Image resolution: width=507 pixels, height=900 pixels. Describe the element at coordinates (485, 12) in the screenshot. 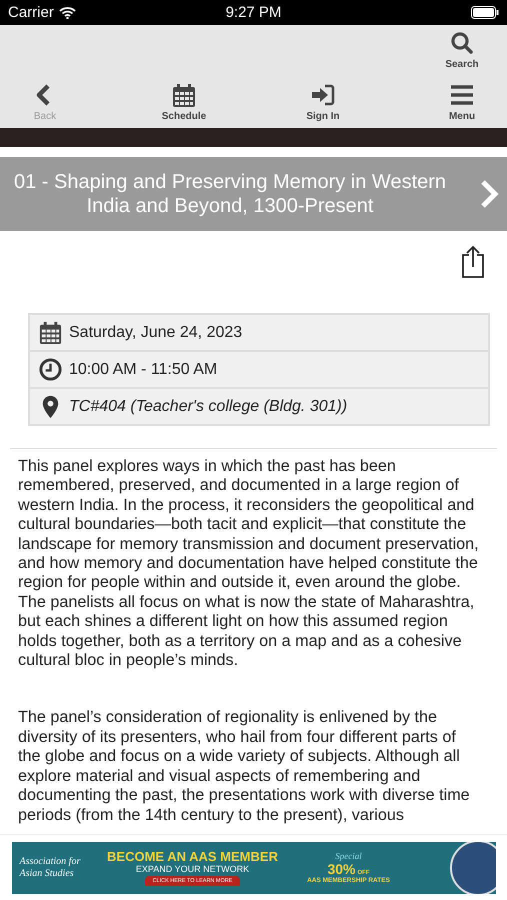

I see `battery-icon` at that location.